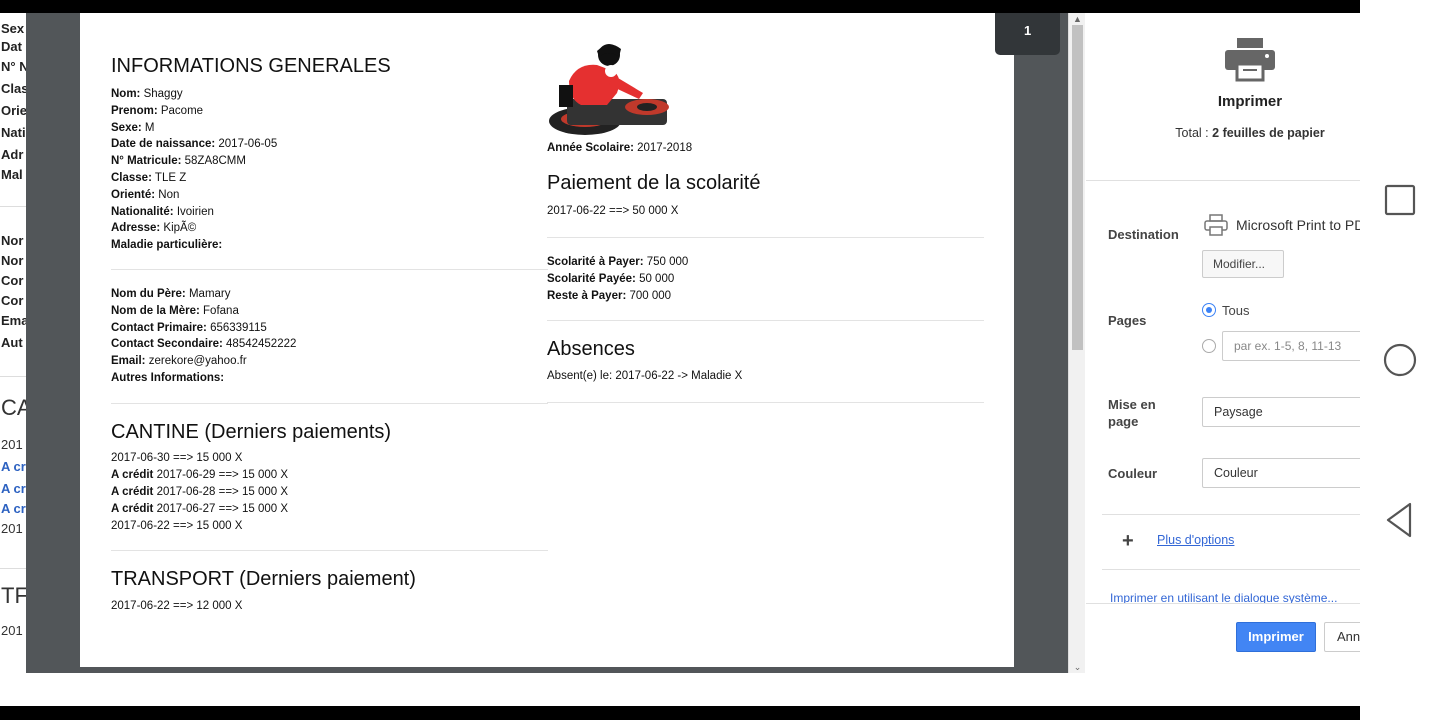 This screenshot has width=1440, height=720. Describe the element at coordinates (162, 211) in the screenshot. I see `info-field: Nationalité: Ivoirien` at that location.